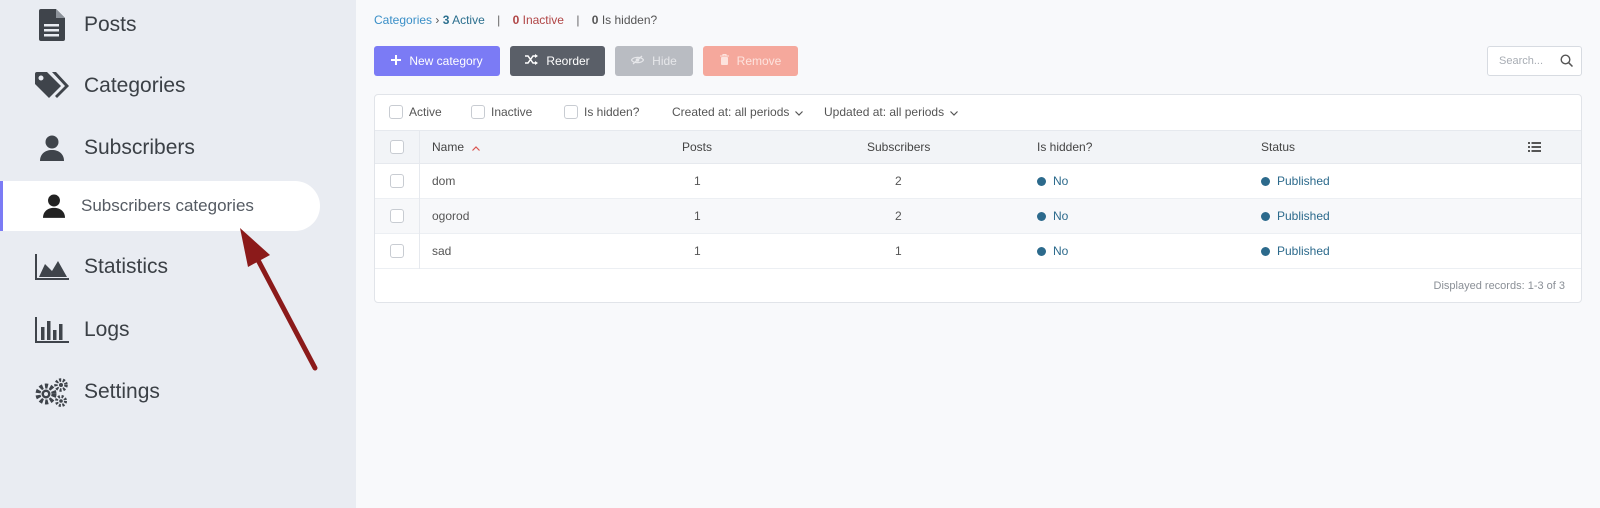 Image resolution: width=1600 pixels, height=508 pixels. I want to click on filter-active-checkbox, so click(396, 112).